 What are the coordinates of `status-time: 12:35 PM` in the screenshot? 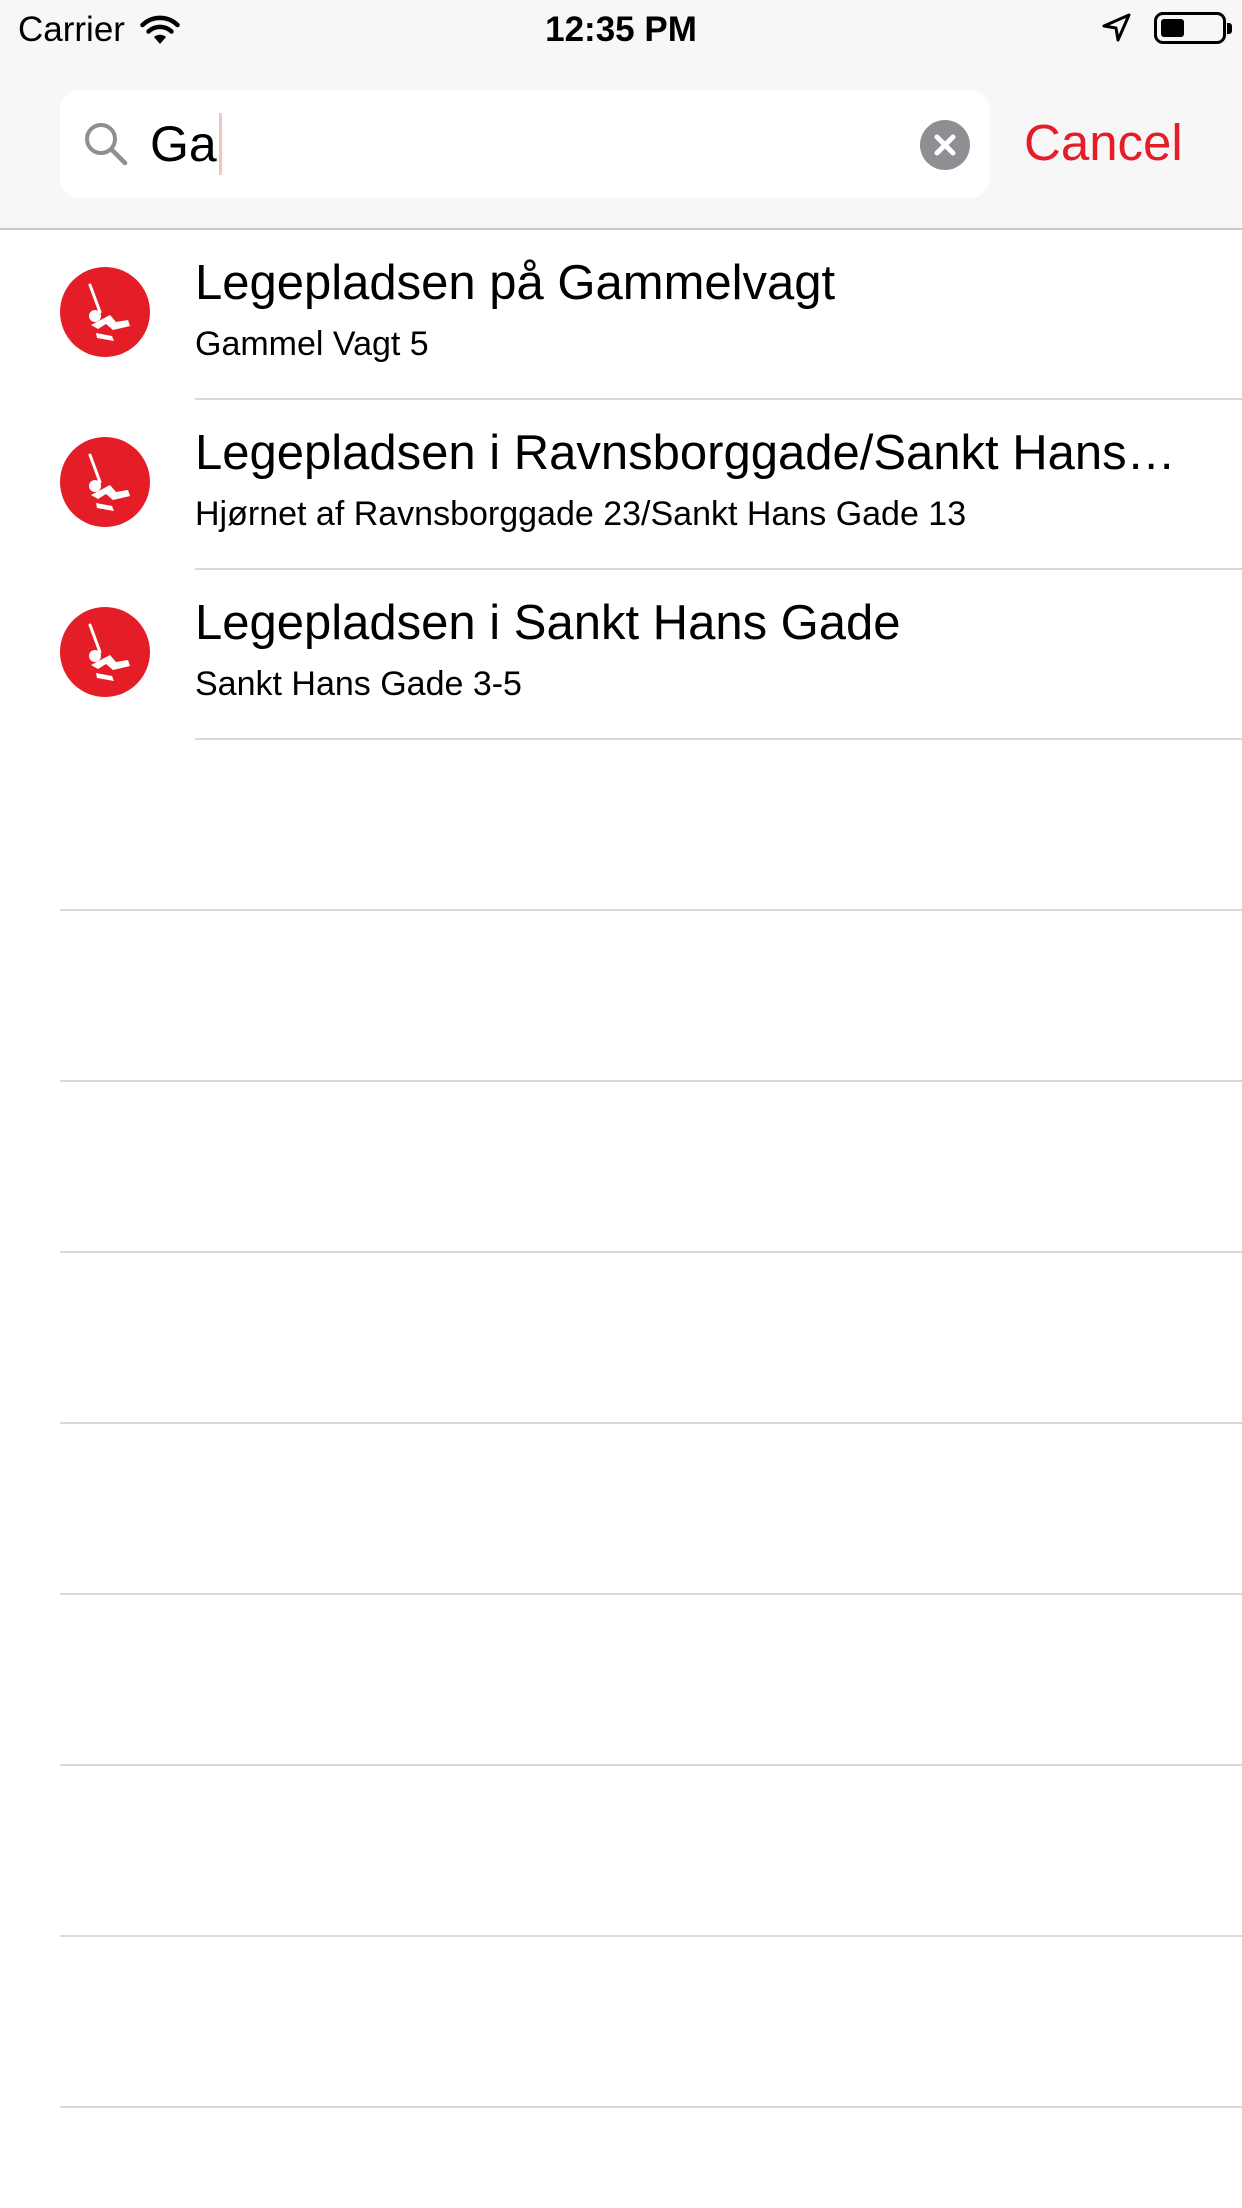 It's located at (621, 29).